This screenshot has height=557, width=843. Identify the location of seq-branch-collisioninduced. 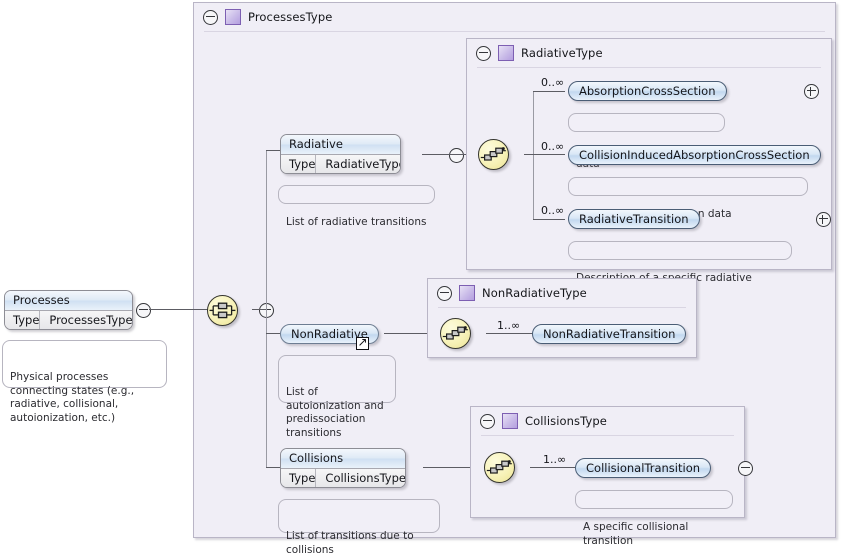
(549, 154).